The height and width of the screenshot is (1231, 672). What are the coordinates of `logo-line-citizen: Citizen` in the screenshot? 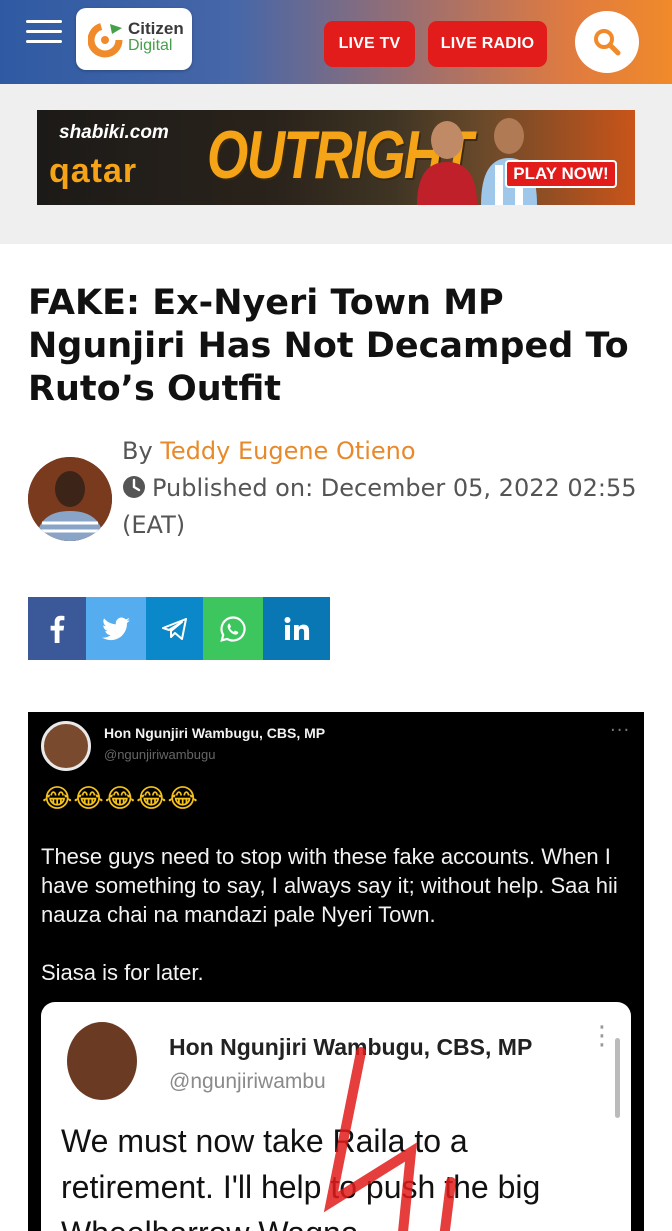 It's located at (156, 28).